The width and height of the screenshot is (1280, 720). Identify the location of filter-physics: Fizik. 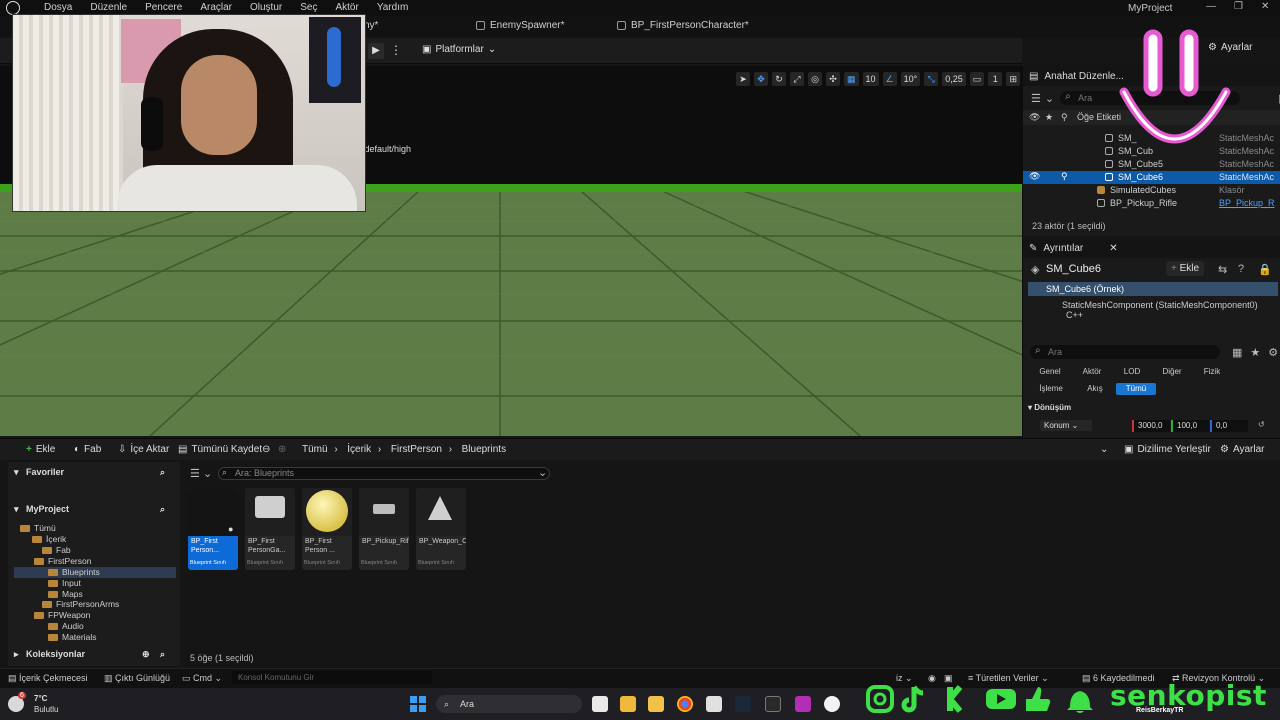
(1212, 372).